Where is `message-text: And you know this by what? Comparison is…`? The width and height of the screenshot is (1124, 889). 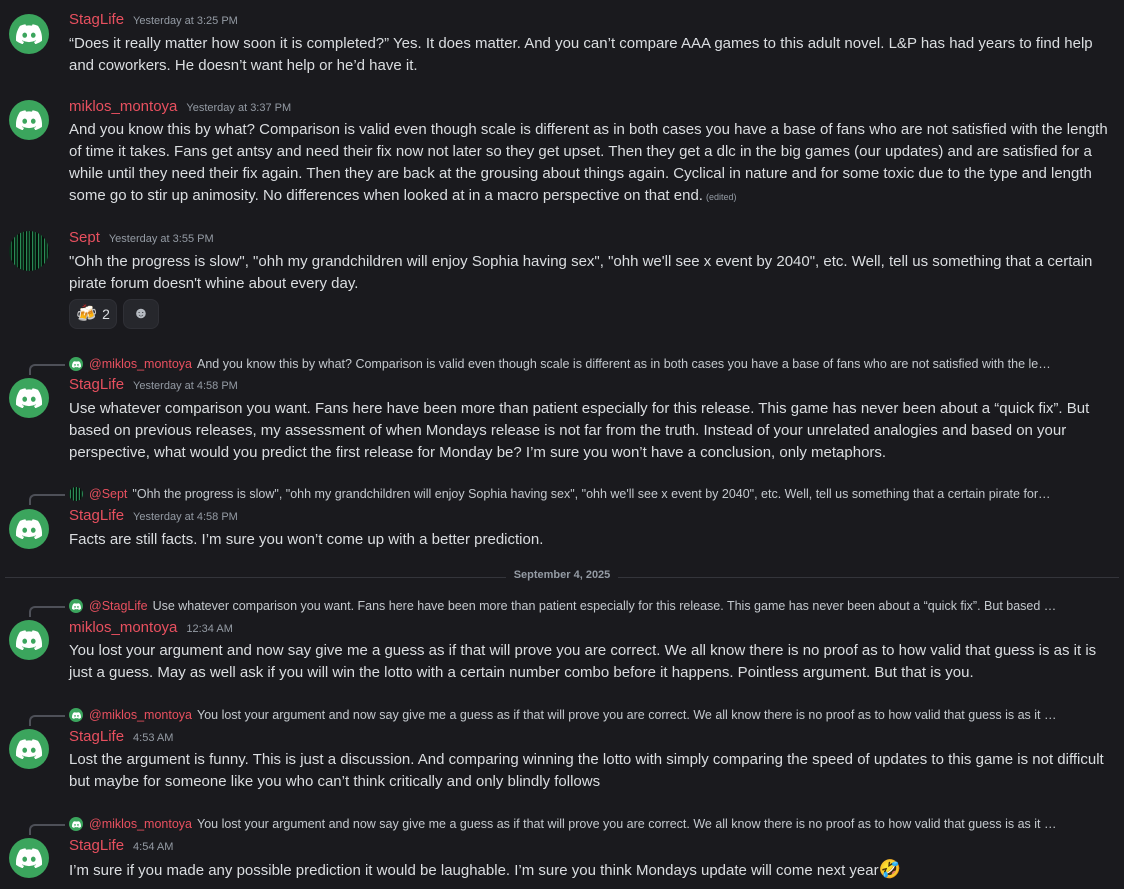 message-text: And you know this by what? Comparison is… is located at coordinates (588, 162).